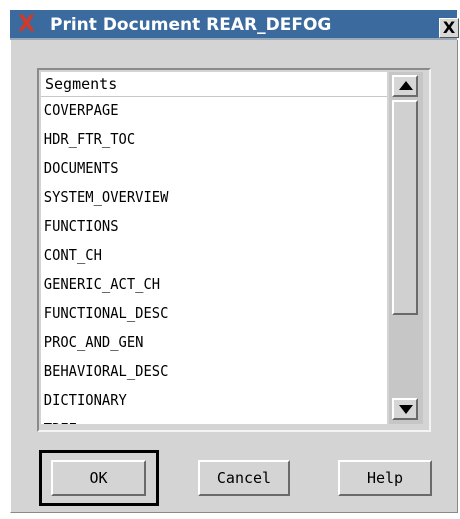 Image resolution: width=460 pixels, height=519 pixels. Describe the element at coordinates (200, 168) in the screenshot. I see `list-item: DOCUMENTS` at that location.